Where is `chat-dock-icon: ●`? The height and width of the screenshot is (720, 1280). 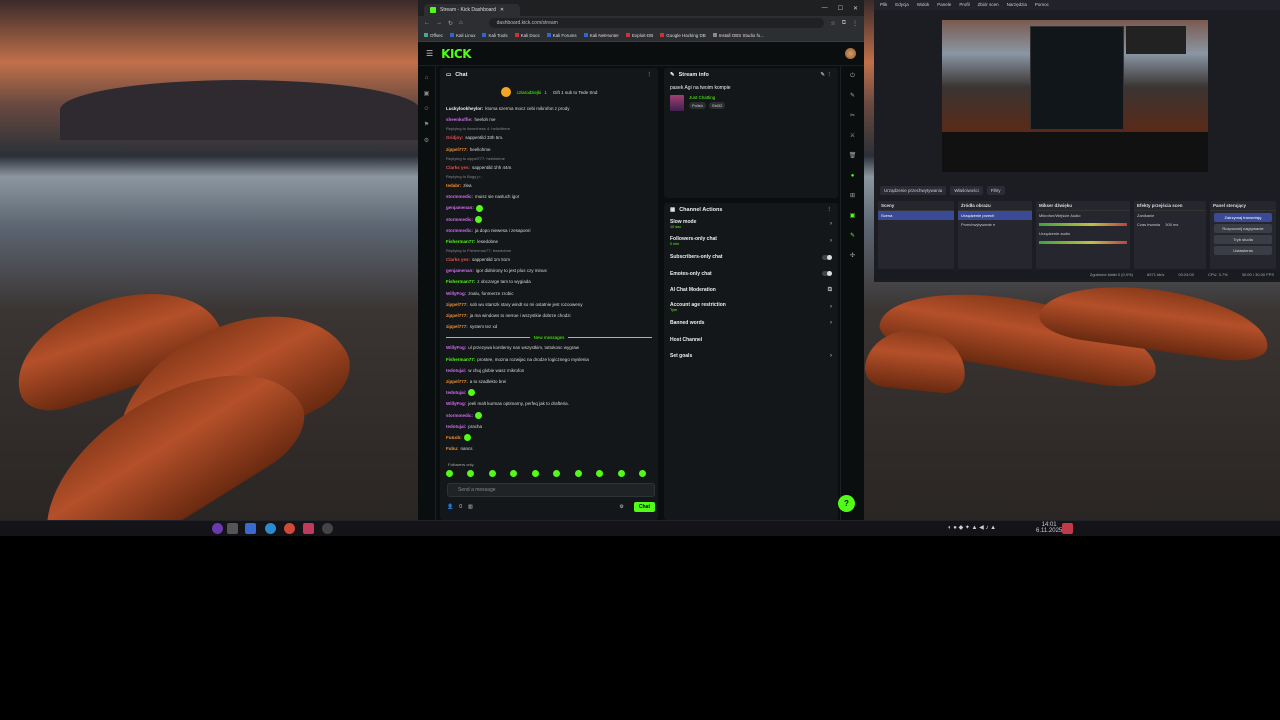 chat-dock-icon: ● is located at coordinates (852, 176).